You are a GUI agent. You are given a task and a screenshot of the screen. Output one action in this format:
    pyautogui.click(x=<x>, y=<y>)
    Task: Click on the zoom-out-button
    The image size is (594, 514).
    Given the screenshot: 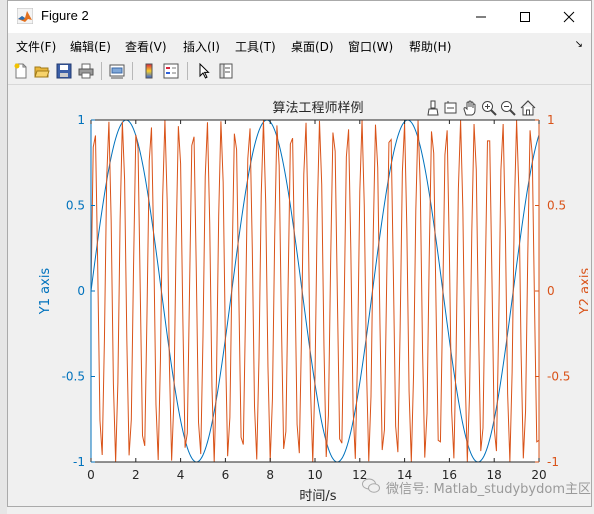 What is the action you would take?
    pyautogui.click(x=508, y=108)
    